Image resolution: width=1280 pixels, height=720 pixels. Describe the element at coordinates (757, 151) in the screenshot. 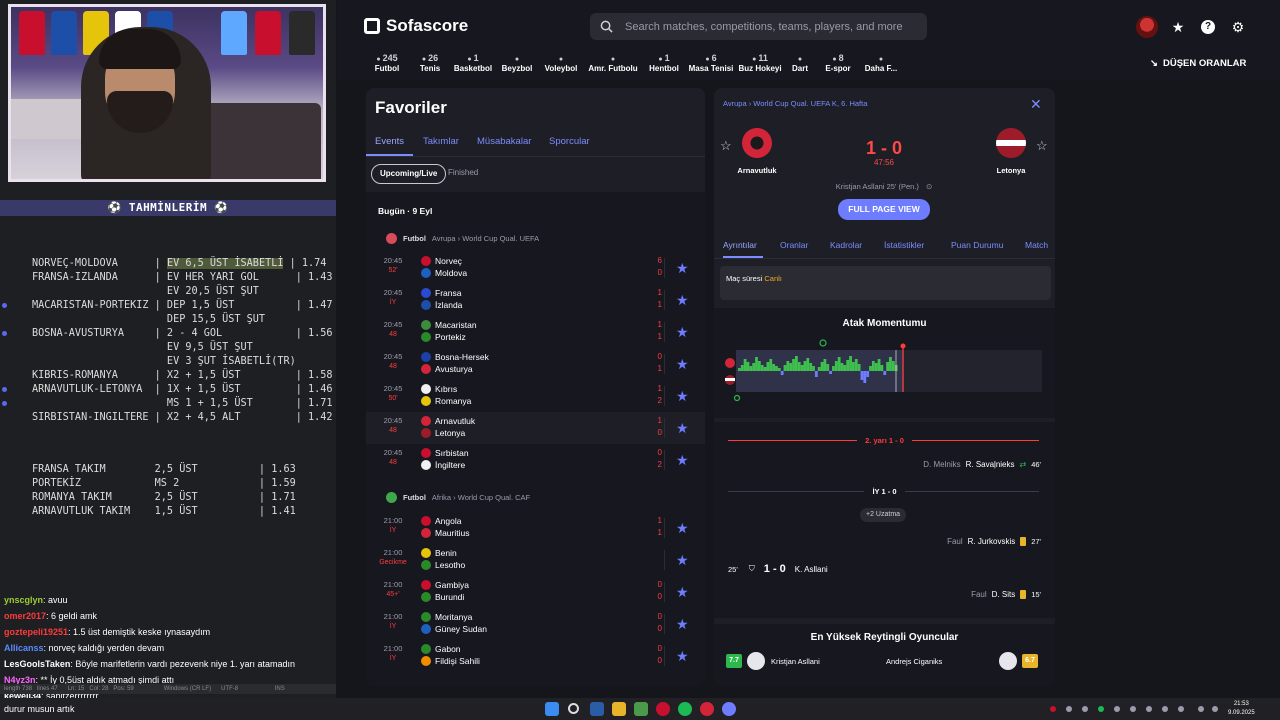

I see `home-team: Arnavutluk` at that location.